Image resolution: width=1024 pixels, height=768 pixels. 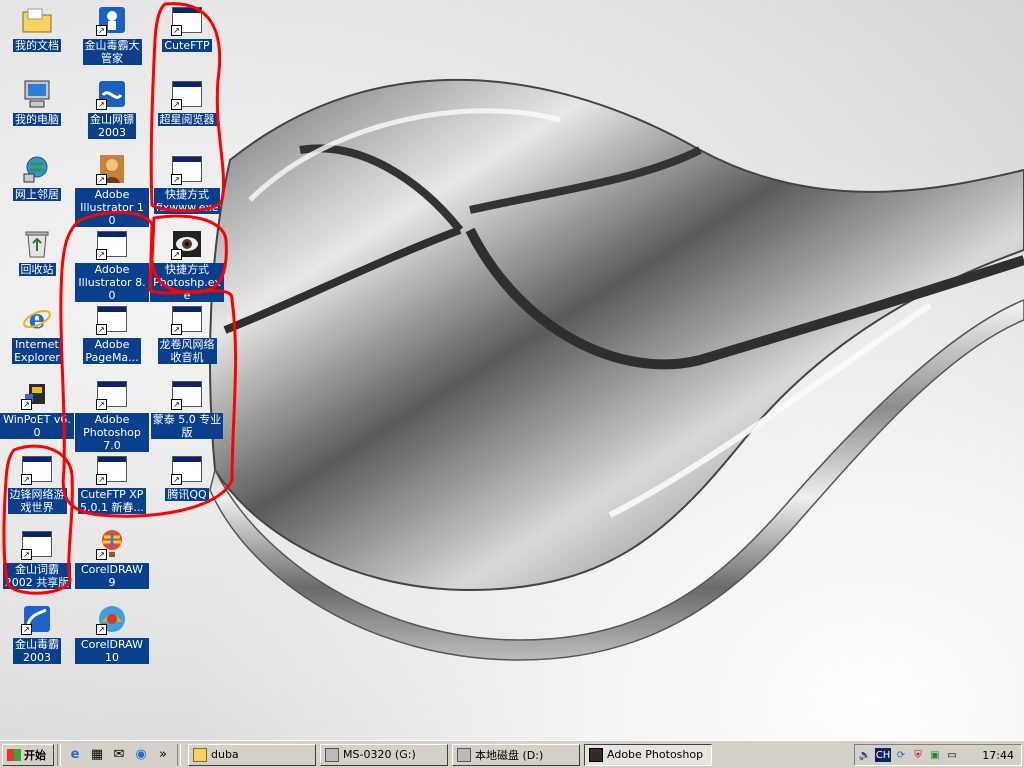 I want to click on duba-icon: ↗, so click(x=37, y=619).